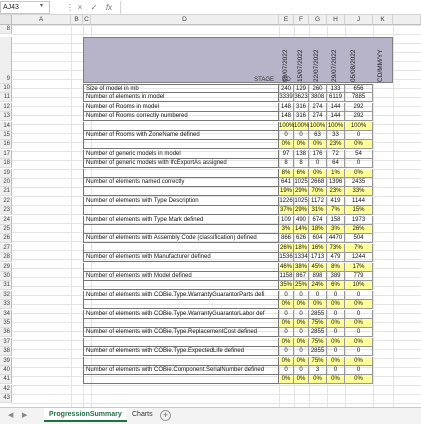 This screenshot has height=424, width=421. What do you see at coordinates (286, 154) in the screenshot?
I see `value-cell: 97` at bounding box center [286, 154].